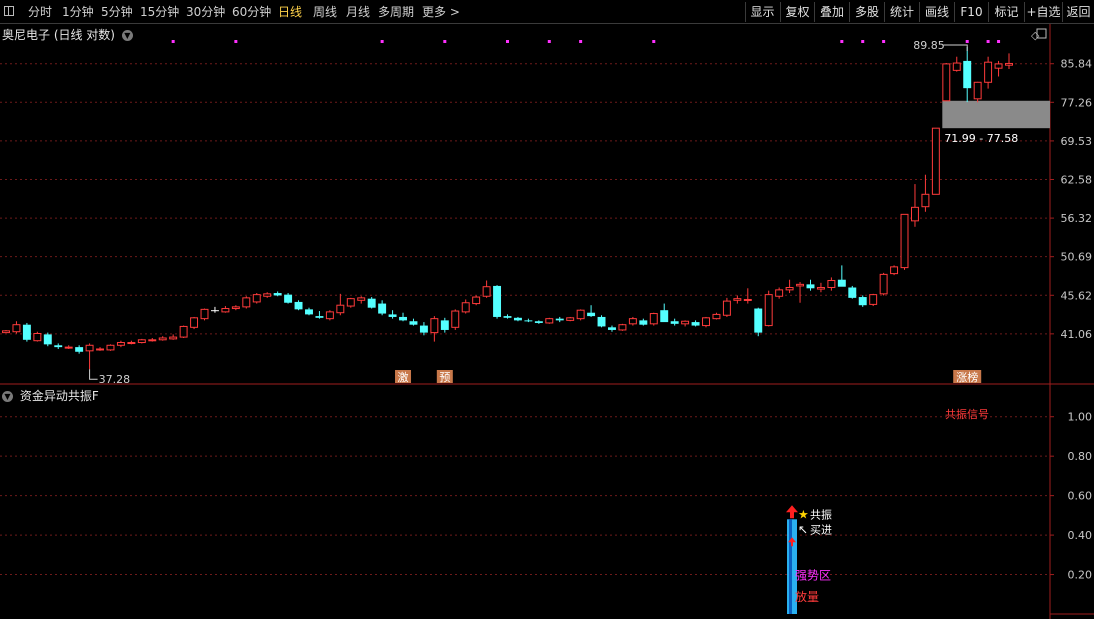 The width and height of the screenshot is (1094, 619). Describe the element at coordinates (403, 377) in the screenshot. I see `signal-tag-text: 激` at that location.